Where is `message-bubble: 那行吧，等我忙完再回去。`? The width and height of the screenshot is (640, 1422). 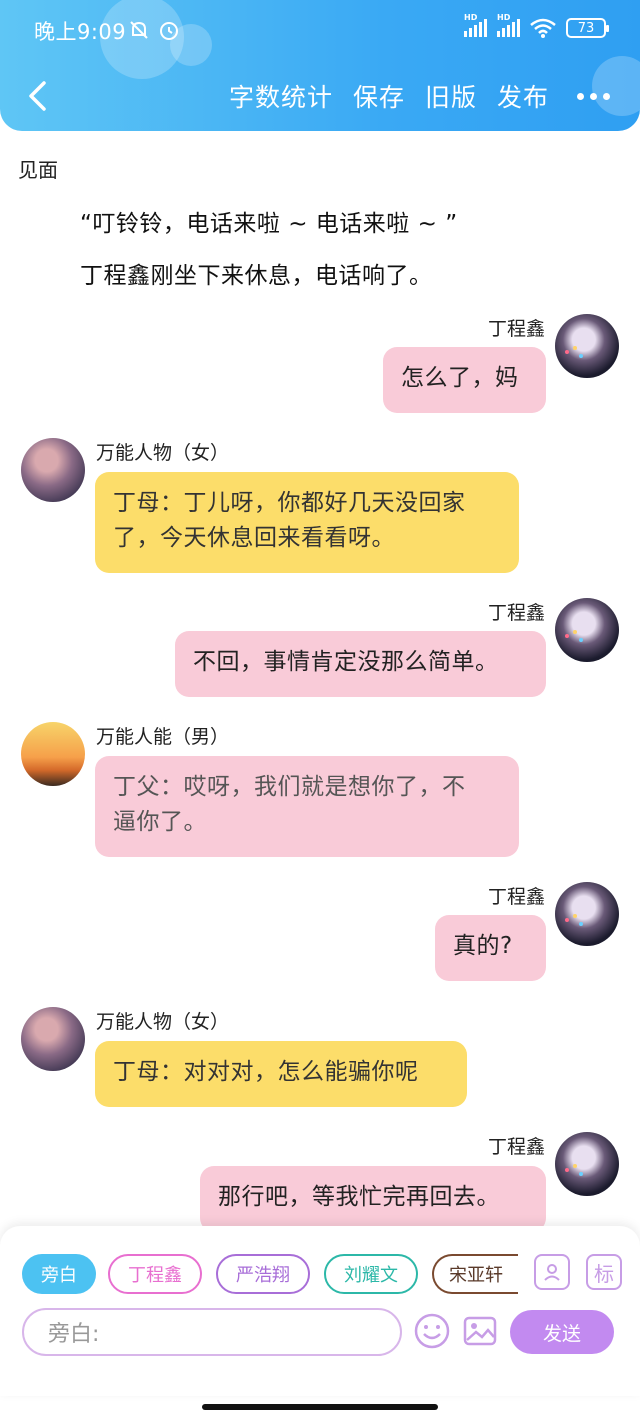
message-bubble: 那行吧，等我忙完再回去。 is located at coordinates (373, 1199).